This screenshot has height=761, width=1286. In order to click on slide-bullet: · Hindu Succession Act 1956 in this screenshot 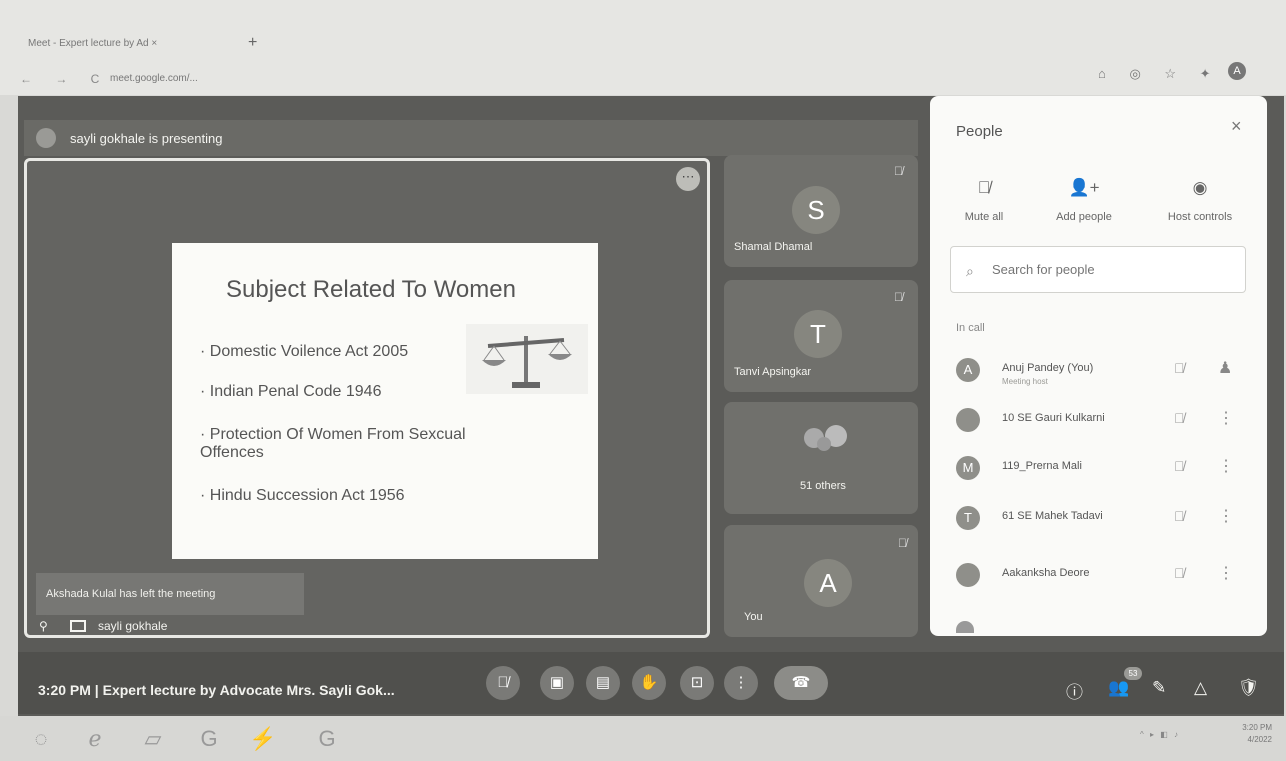, I will do `click(302, 495)`.